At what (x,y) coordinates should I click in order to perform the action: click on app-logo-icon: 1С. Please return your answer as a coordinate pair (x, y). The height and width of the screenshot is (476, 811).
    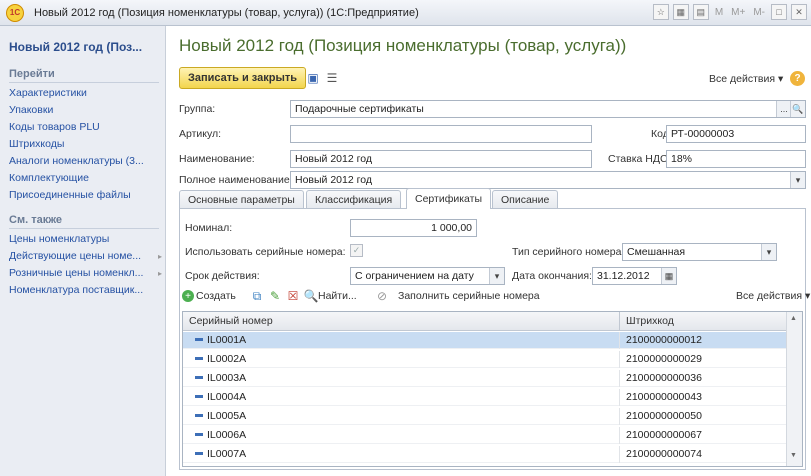
    Looking at the image, I should click on (15, 12).